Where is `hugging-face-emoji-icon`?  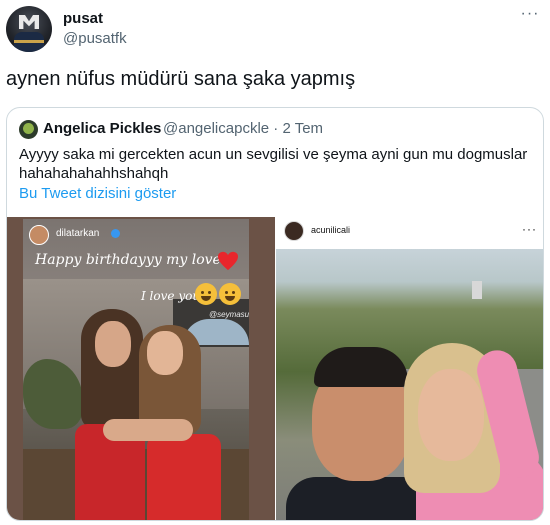
hugging-face-emoji-icon is located at coordinates (230, 294).